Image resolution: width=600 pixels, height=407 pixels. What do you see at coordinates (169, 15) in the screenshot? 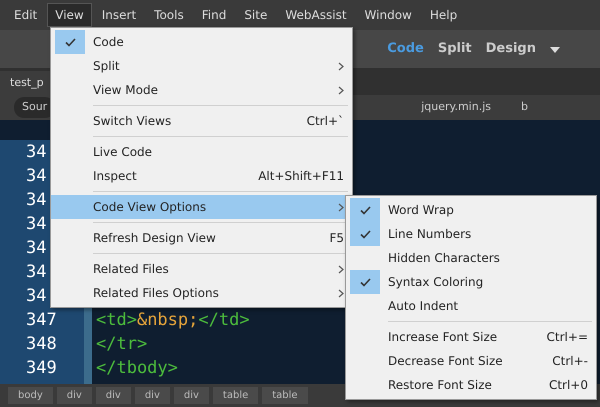
I see `menu-item: Tools` at bounding box center [169, 15].